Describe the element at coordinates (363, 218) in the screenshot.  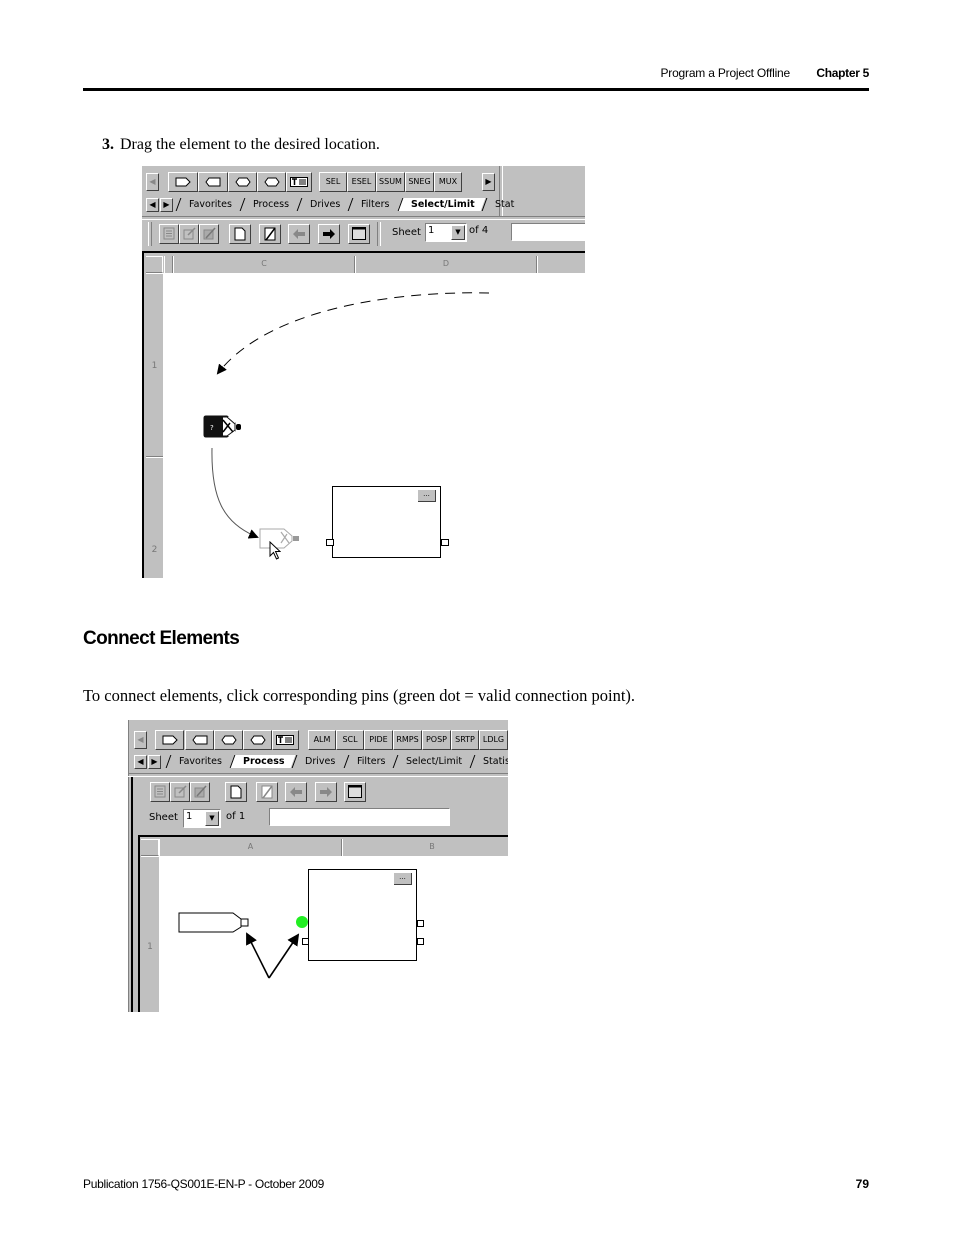
I see `toolbar-separator` at that location.